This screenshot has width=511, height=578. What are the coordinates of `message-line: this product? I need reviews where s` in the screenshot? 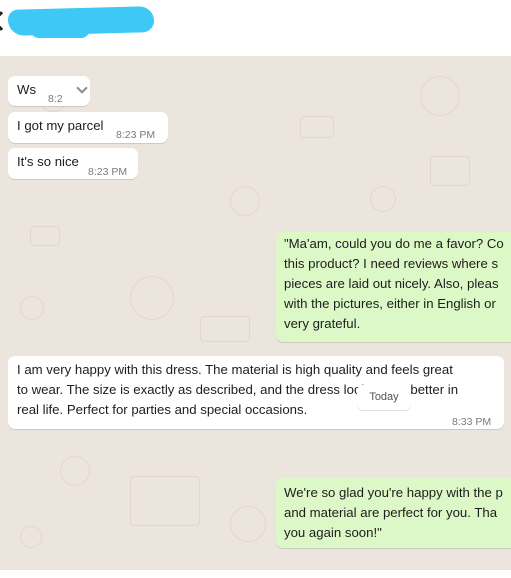 It's located at (391, 263).